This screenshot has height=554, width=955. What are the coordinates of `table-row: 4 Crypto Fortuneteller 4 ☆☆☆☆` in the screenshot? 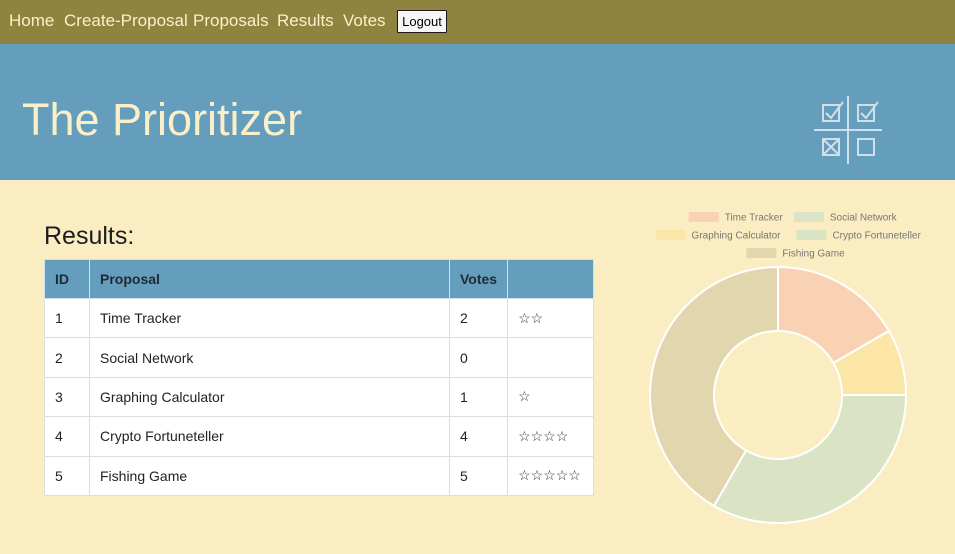 It's located at (319, 436).